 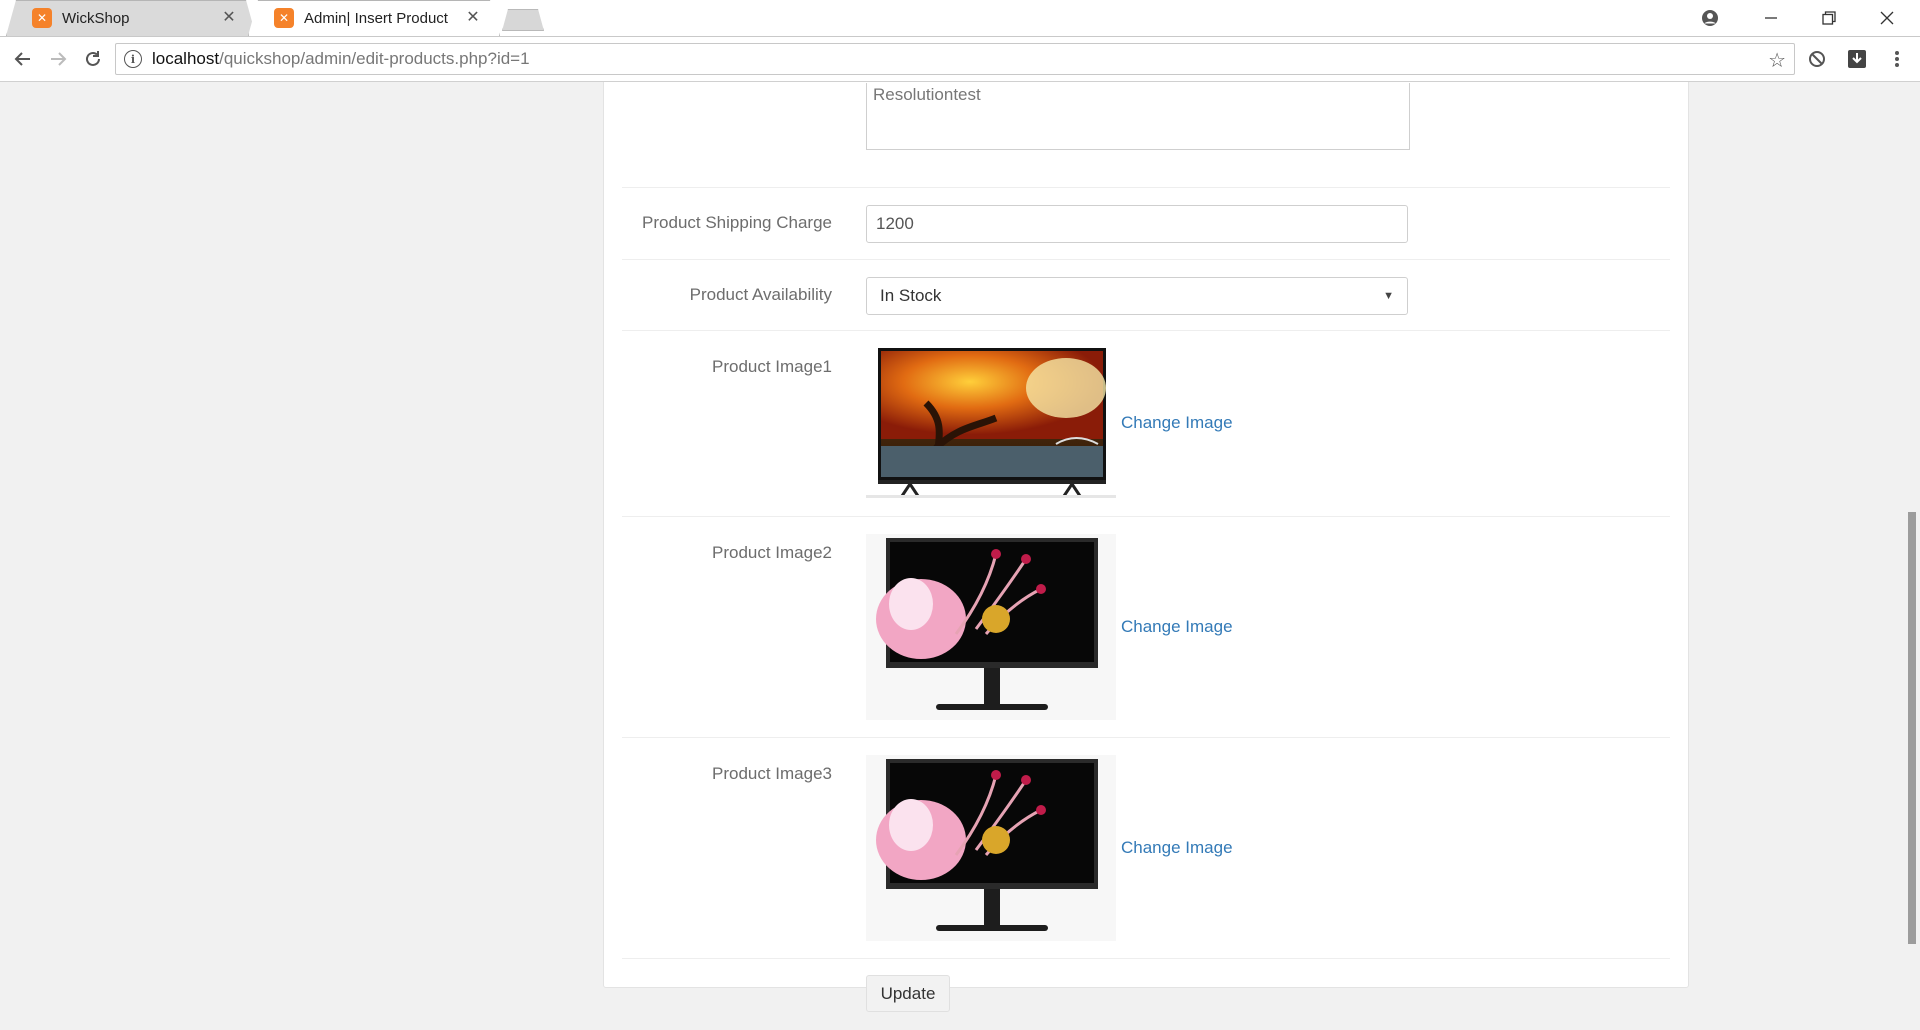 I want to click on image3-label: Product Image3, so click(x=771, y=773).